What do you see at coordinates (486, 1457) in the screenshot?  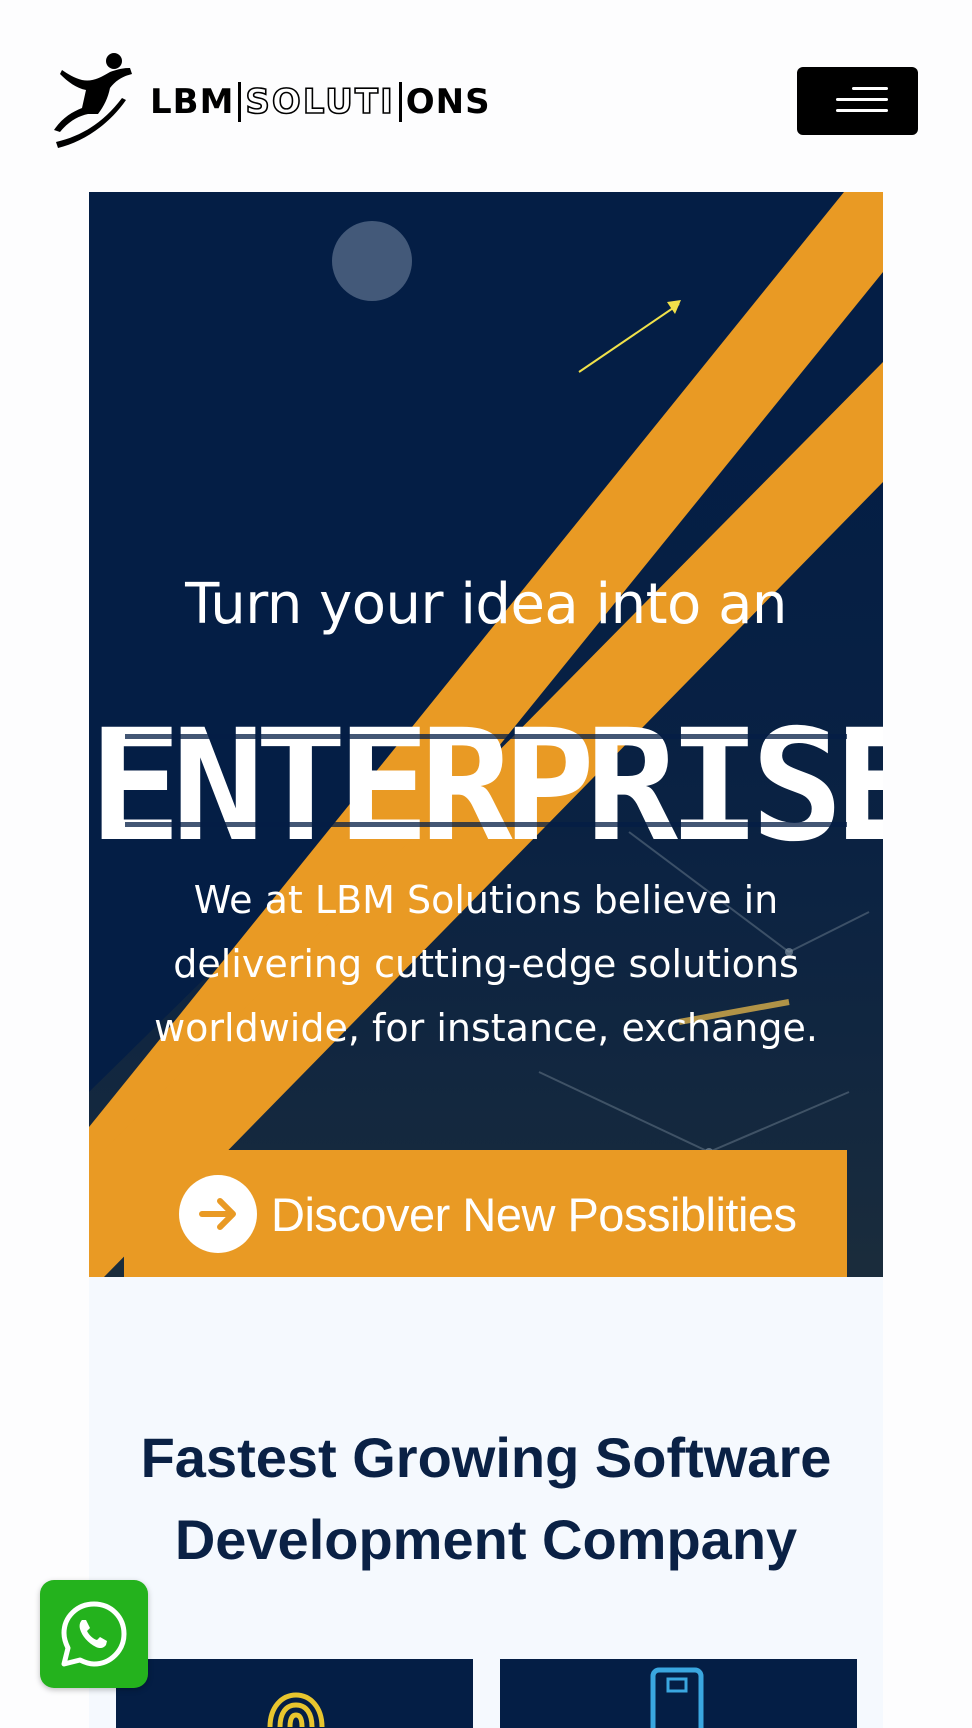 I see `section-heading-line: Fastest Growing Software` at bounding box center [486, 1457].